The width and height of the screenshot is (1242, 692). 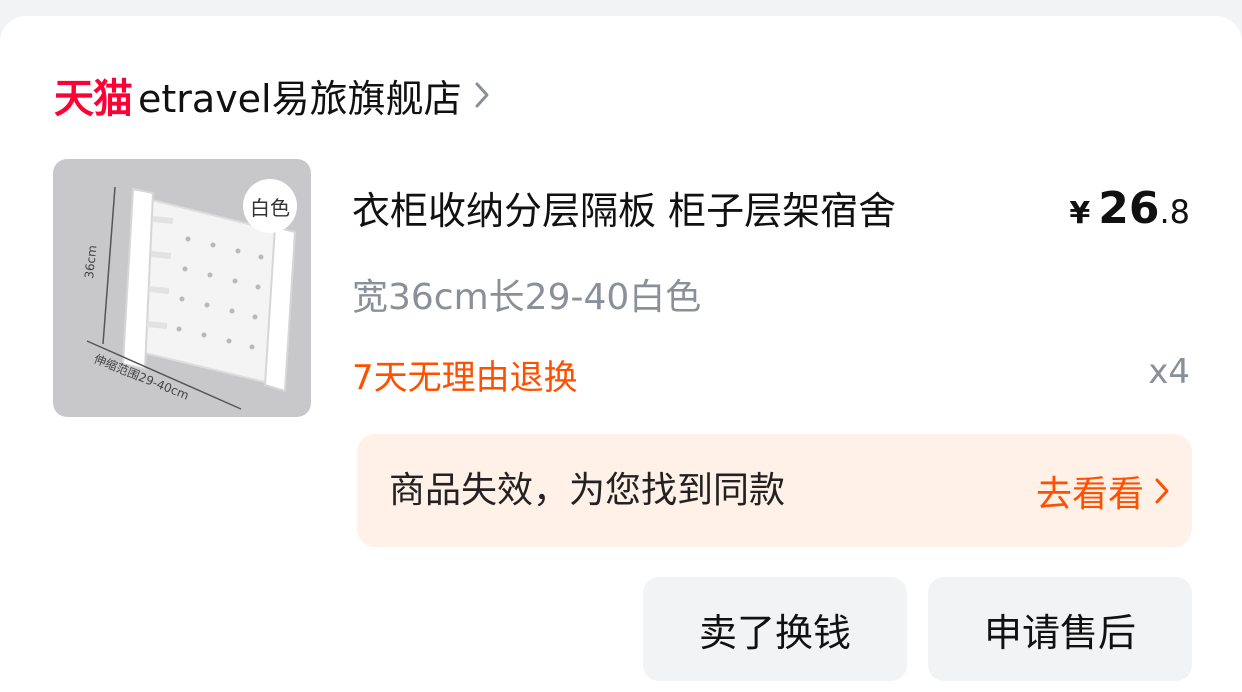 What do you see at coordinates (93, 99) in the screenshot?
I see `tmall-logo: 天猫` at bounding box center [93, 99].